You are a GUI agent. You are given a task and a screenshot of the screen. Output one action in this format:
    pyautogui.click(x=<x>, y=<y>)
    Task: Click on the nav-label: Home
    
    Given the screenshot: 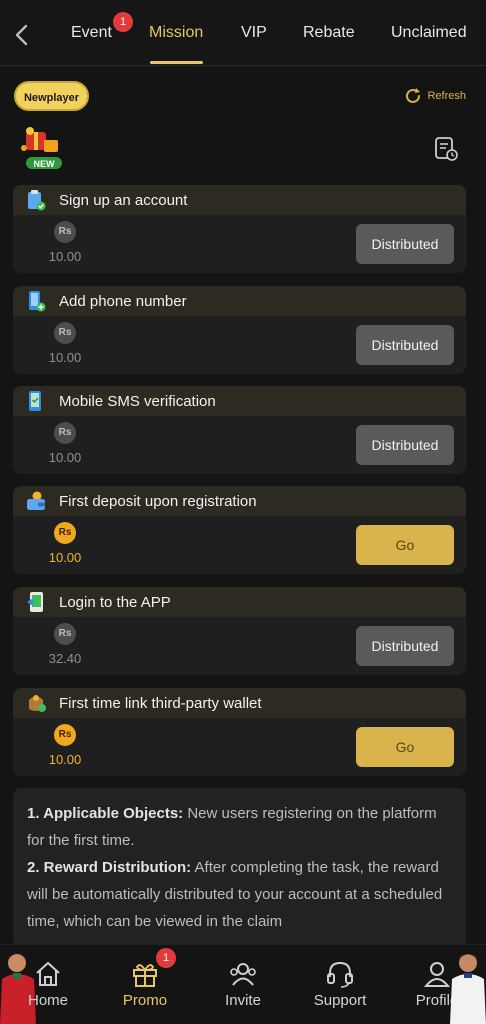 What is the action you would take?
    pyautogui.click(x=47, y=1000)
    